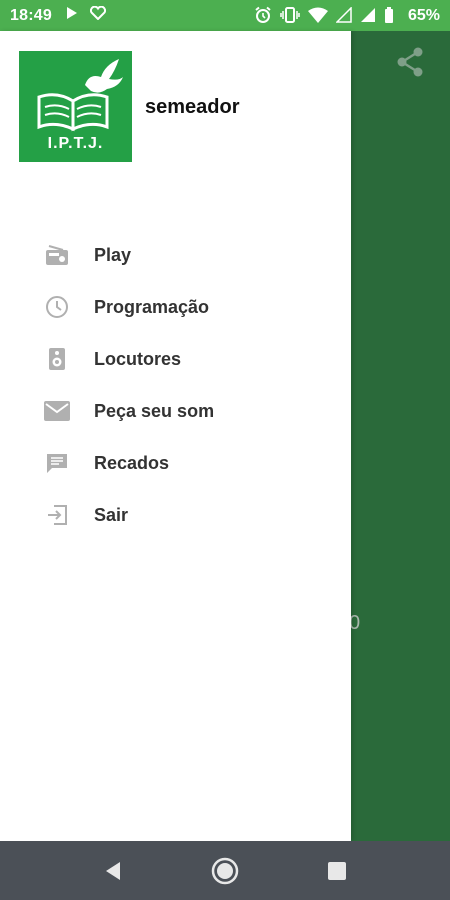  I want to click on battery-icon, so click(389, 15).